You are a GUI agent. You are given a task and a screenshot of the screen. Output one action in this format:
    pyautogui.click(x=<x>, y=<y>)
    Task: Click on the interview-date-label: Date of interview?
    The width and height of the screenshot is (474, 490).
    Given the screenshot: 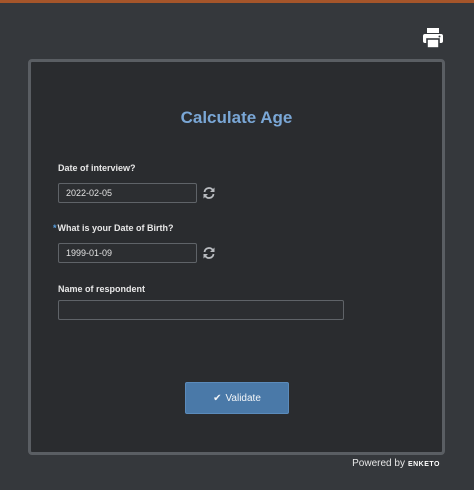 What is the action you would take?
    pyautogui.click(x=97, y=168)
    